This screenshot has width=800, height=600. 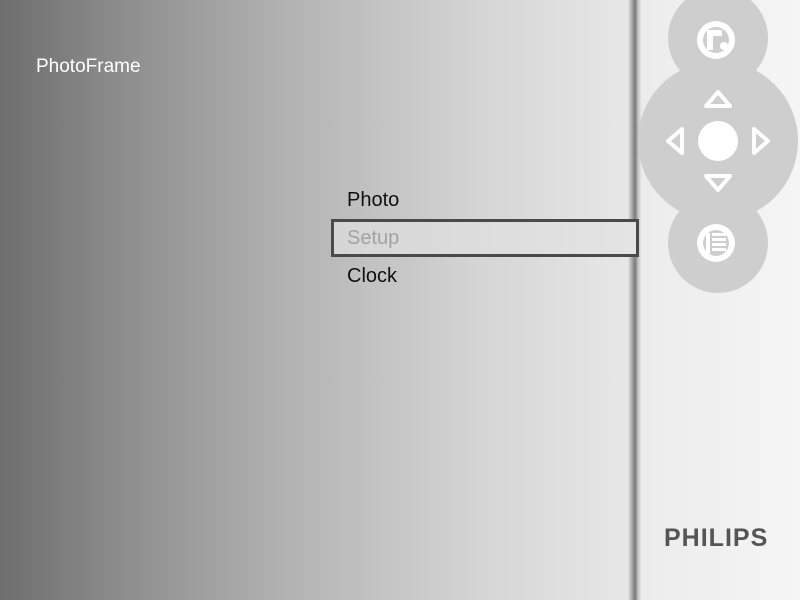 I want to click on menu-button, so click(x=718, y=243).